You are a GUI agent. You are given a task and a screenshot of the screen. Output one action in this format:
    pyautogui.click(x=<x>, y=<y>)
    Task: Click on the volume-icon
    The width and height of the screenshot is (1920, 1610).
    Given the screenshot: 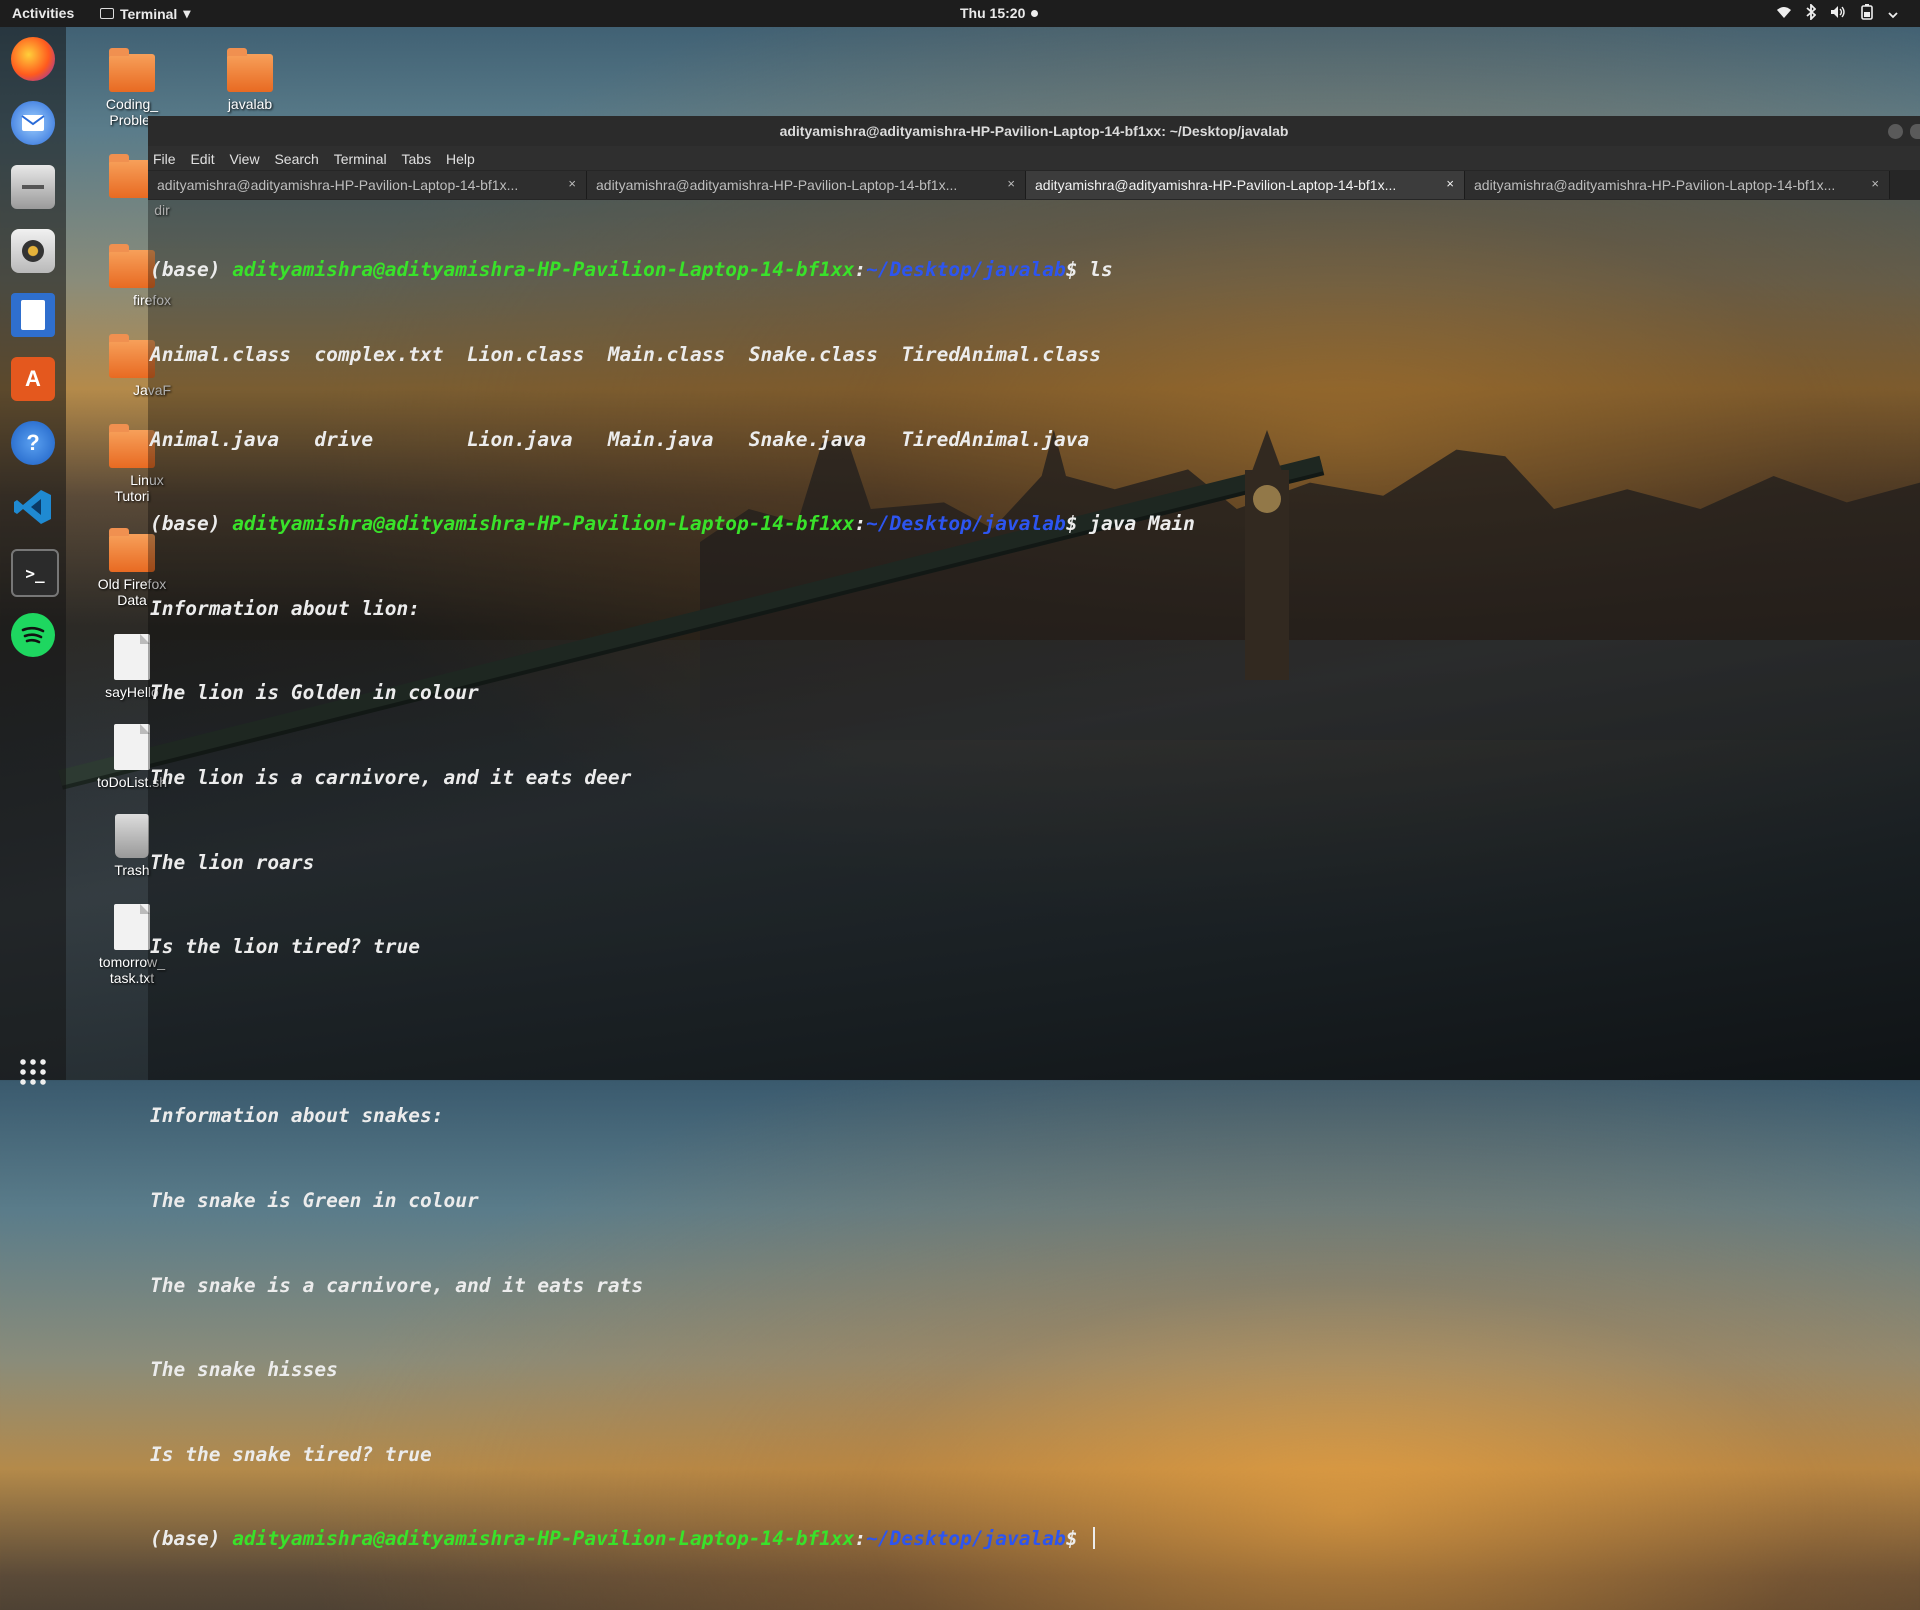 What is the action you would take?
    pyautogui.click(x=1838, y=13)
    